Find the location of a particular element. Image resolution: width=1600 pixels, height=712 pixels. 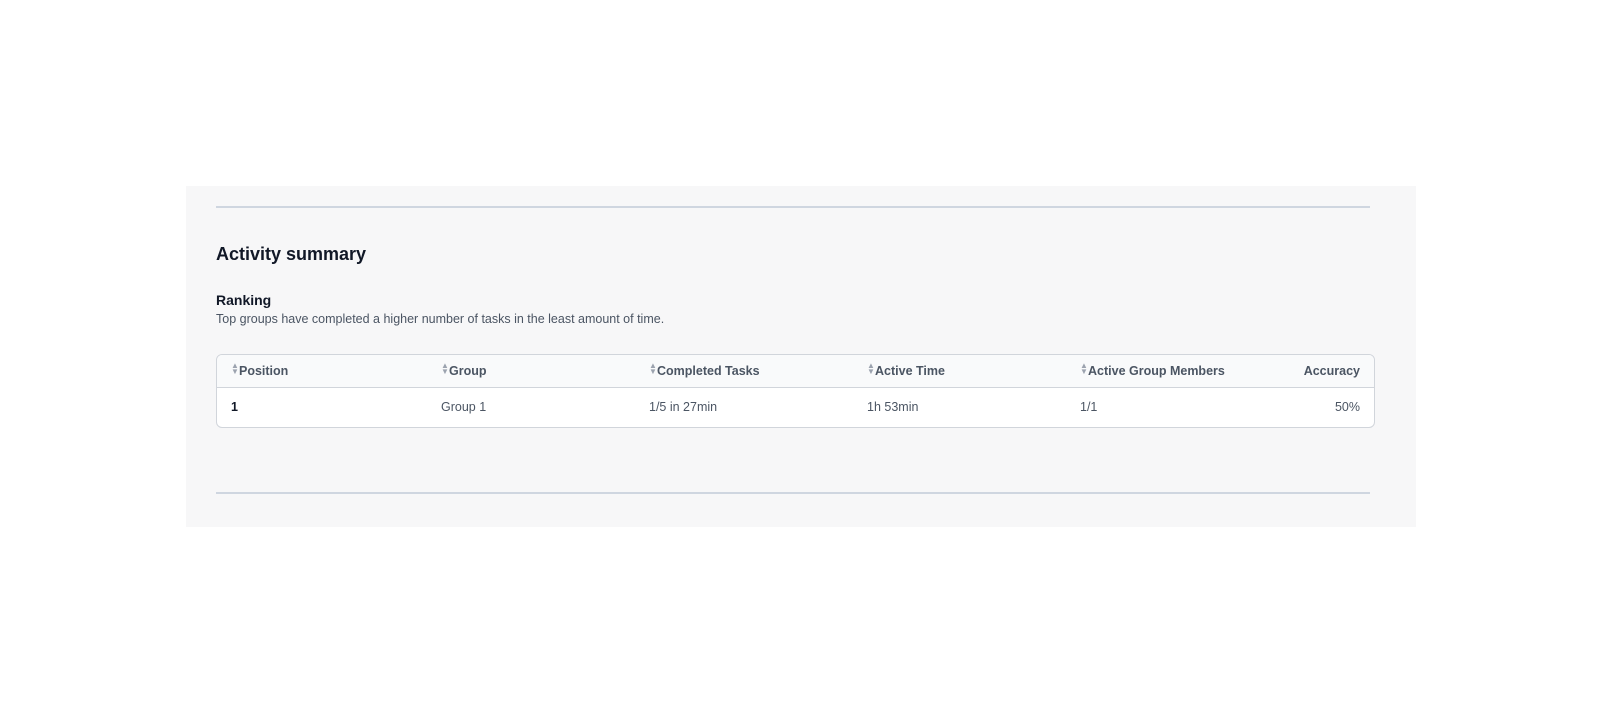

section-title: Activity summary is located at coordinates (291, 254).